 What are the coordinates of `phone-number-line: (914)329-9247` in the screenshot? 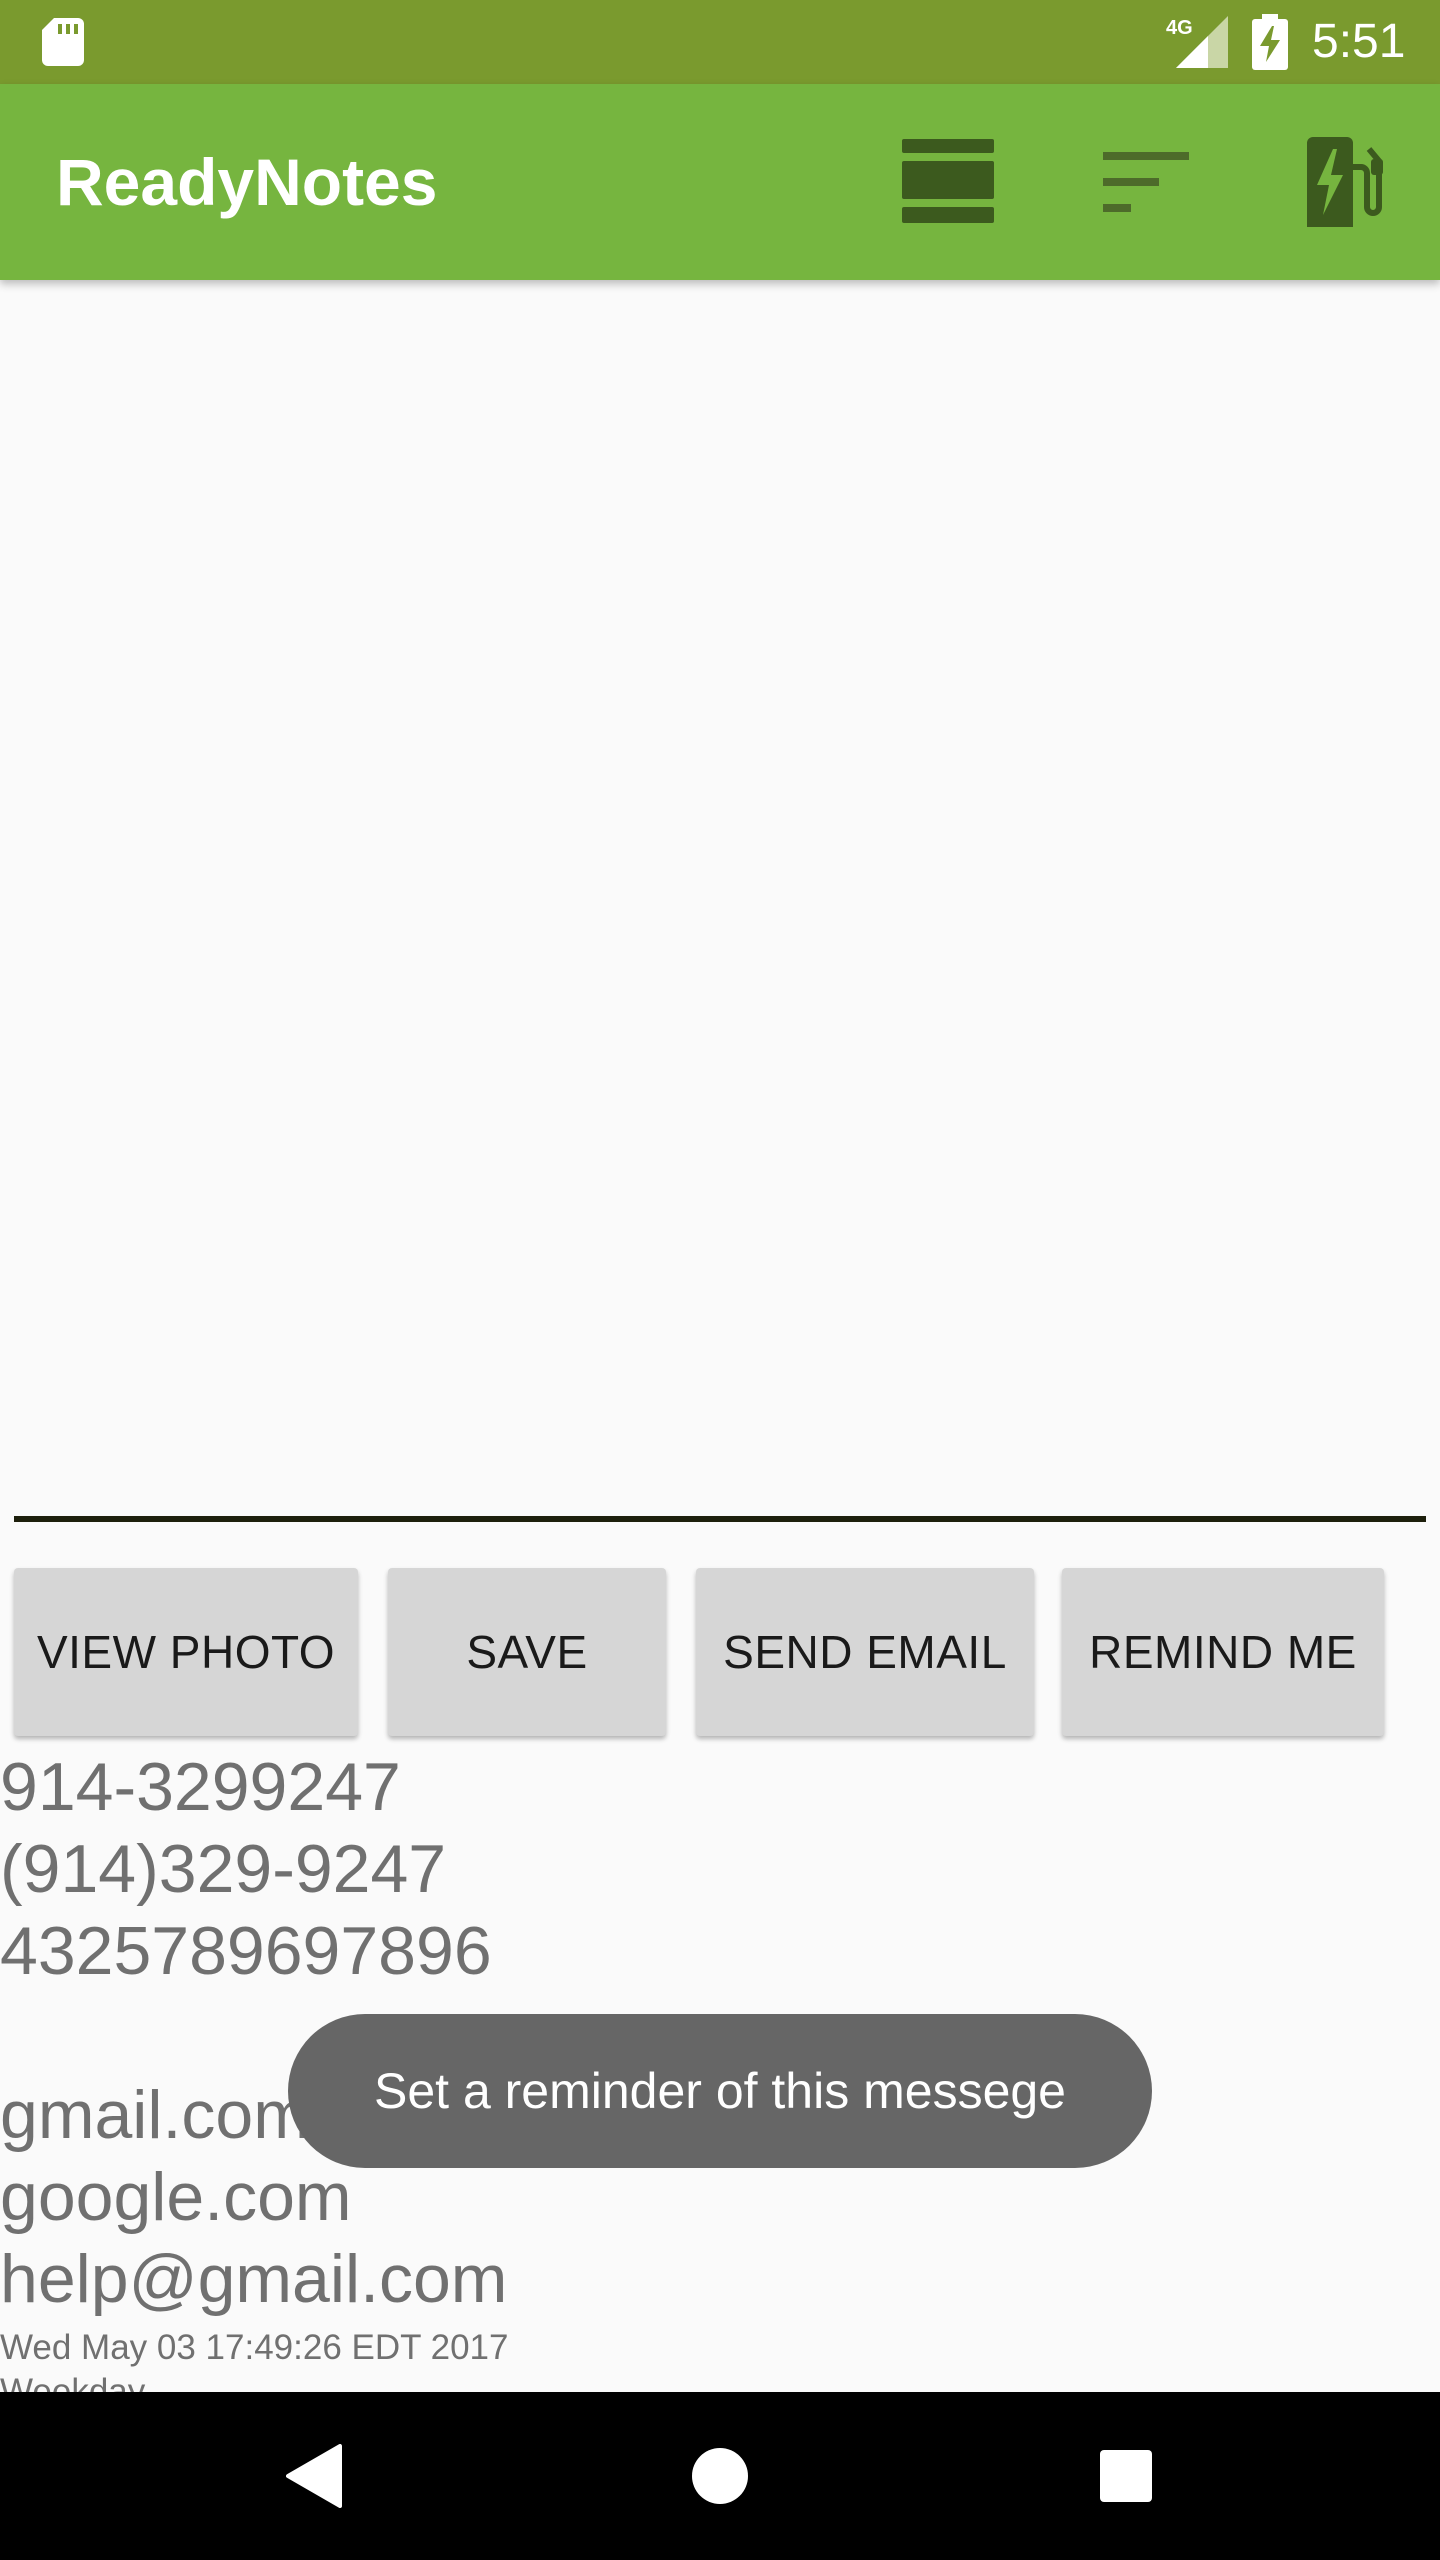 It's located at (223, 1869).